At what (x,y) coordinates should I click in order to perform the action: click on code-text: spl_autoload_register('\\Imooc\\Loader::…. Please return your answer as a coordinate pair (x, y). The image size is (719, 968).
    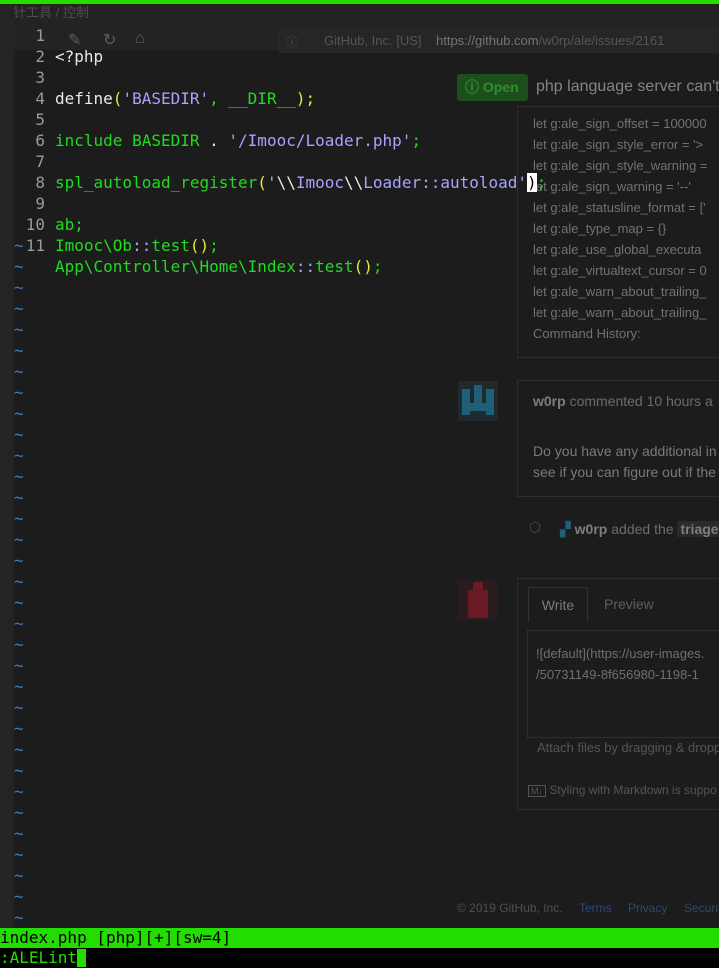
    Looking at the image, I should click on (301, 182).